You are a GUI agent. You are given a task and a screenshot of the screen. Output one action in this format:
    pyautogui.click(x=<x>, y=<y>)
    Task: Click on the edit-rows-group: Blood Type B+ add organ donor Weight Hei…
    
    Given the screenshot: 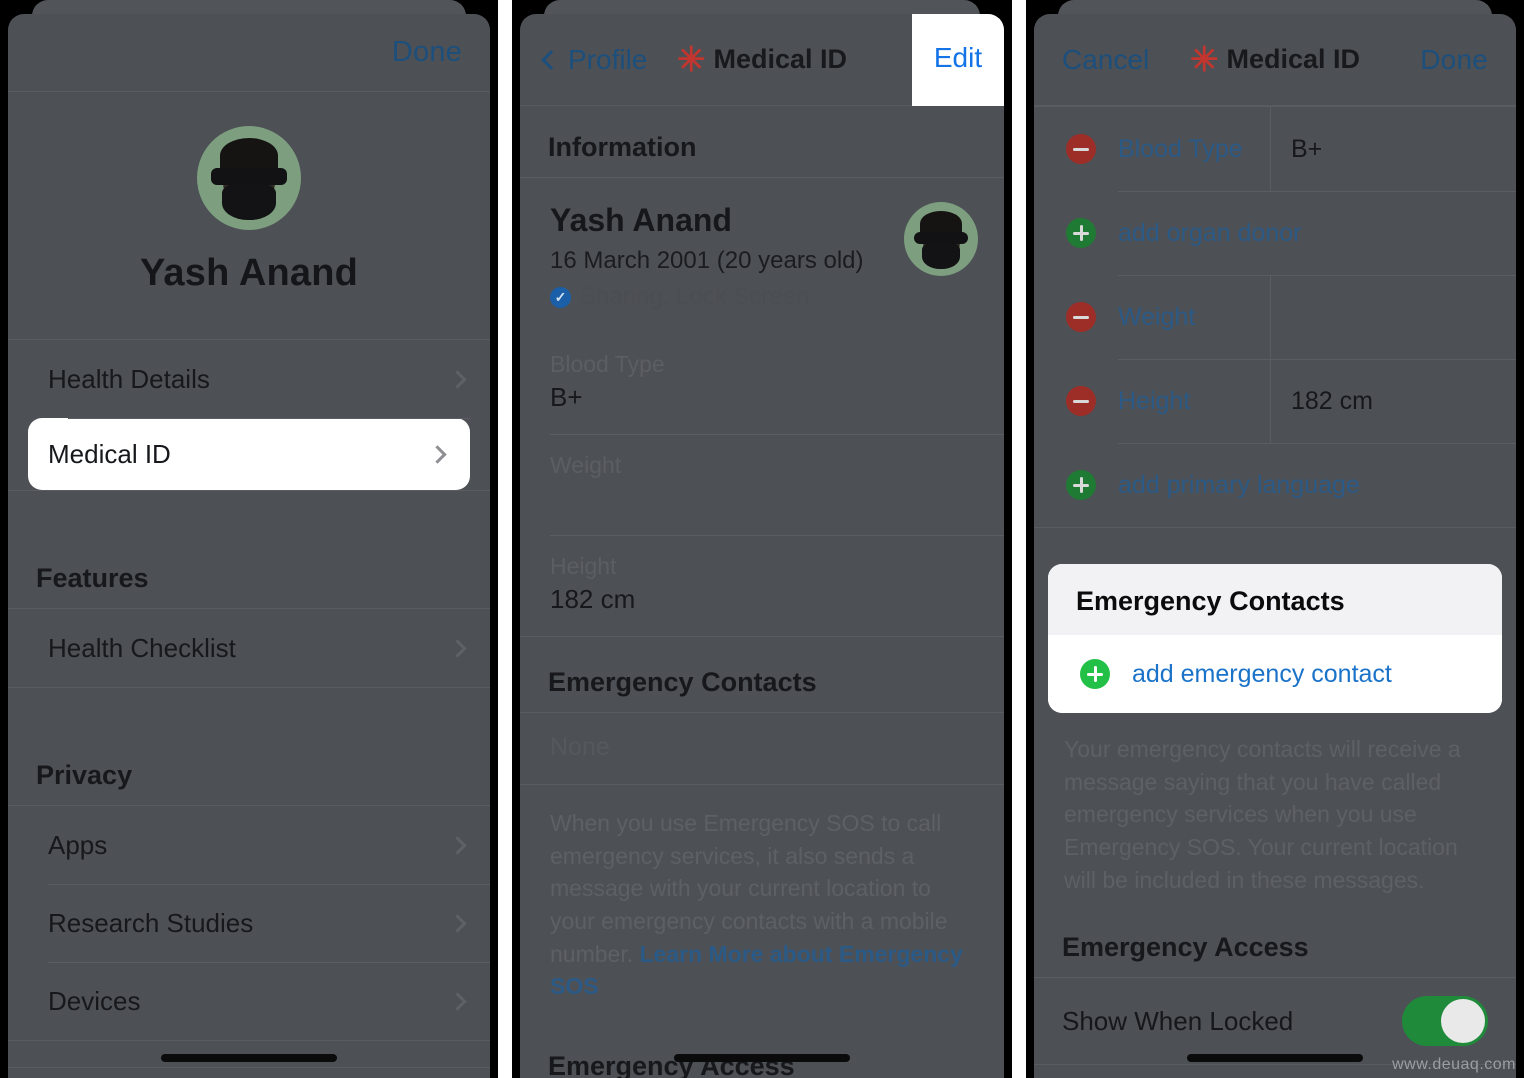 What is the action you would take?
    pyautogui.click(x=1275, y=317)
    